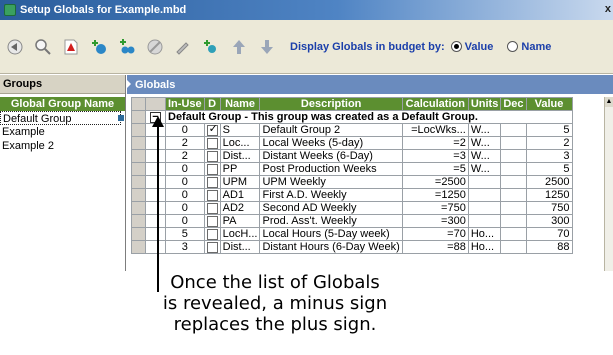 Image resolution: width=613 pixels, height=355 pixels. What do you see at coordinates (62, 132) in the screenshot?
I see `group-item: Example` at bounding box center [62, 132].